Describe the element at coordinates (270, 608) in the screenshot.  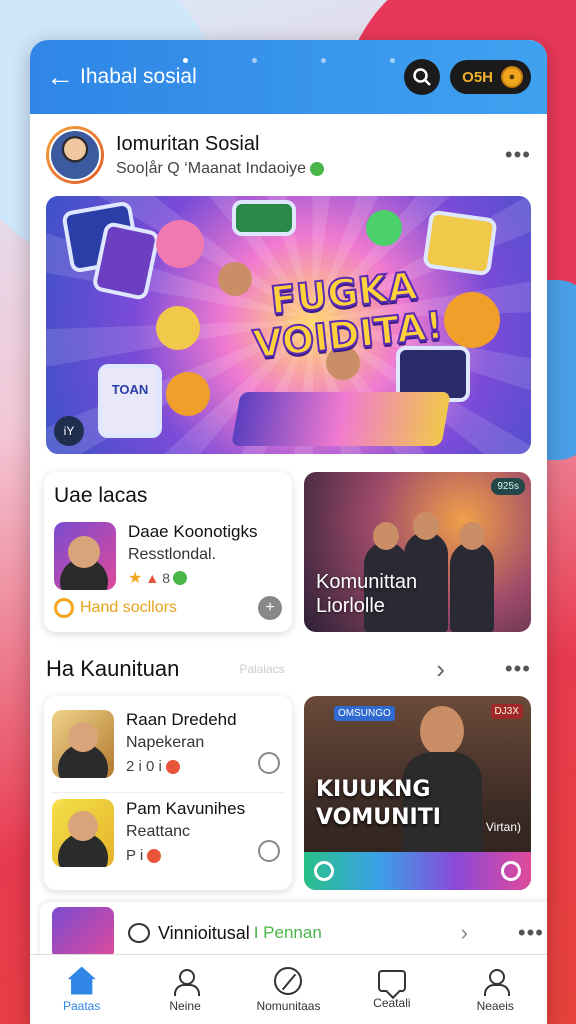
I see `add-button: +` at that location.